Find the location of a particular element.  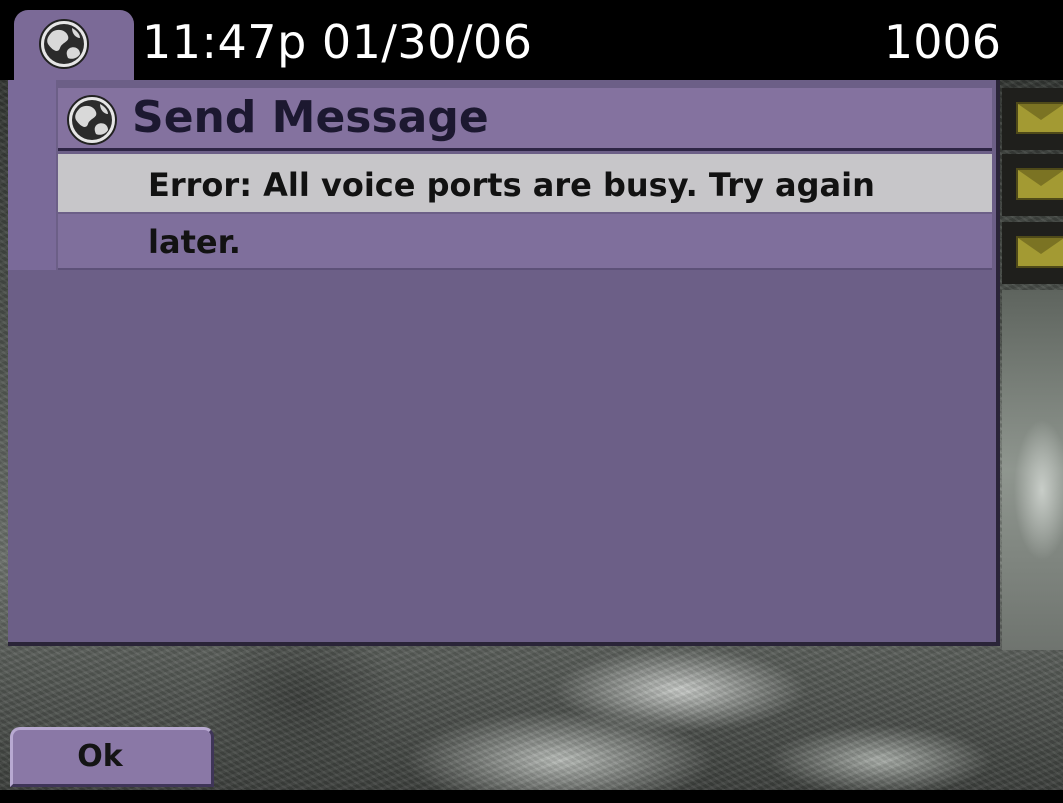

bottom-bezel is located at coordinates (531, 796).